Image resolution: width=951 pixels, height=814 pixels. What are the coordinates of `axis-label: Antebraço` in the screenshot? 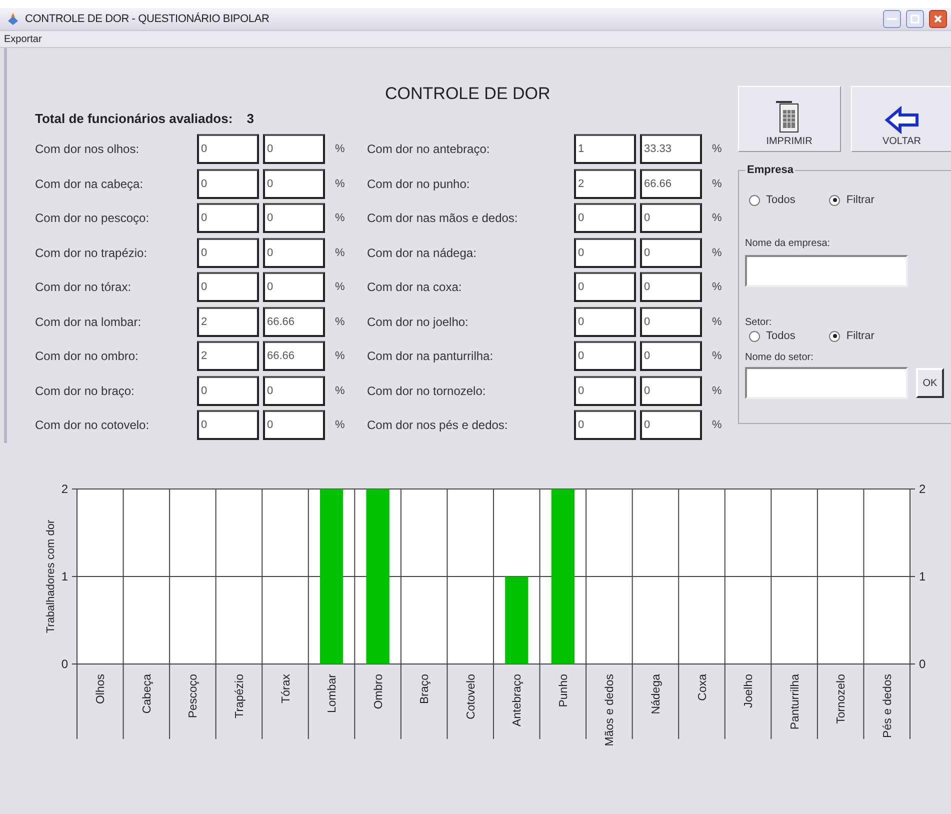 It's located at (518, 700).